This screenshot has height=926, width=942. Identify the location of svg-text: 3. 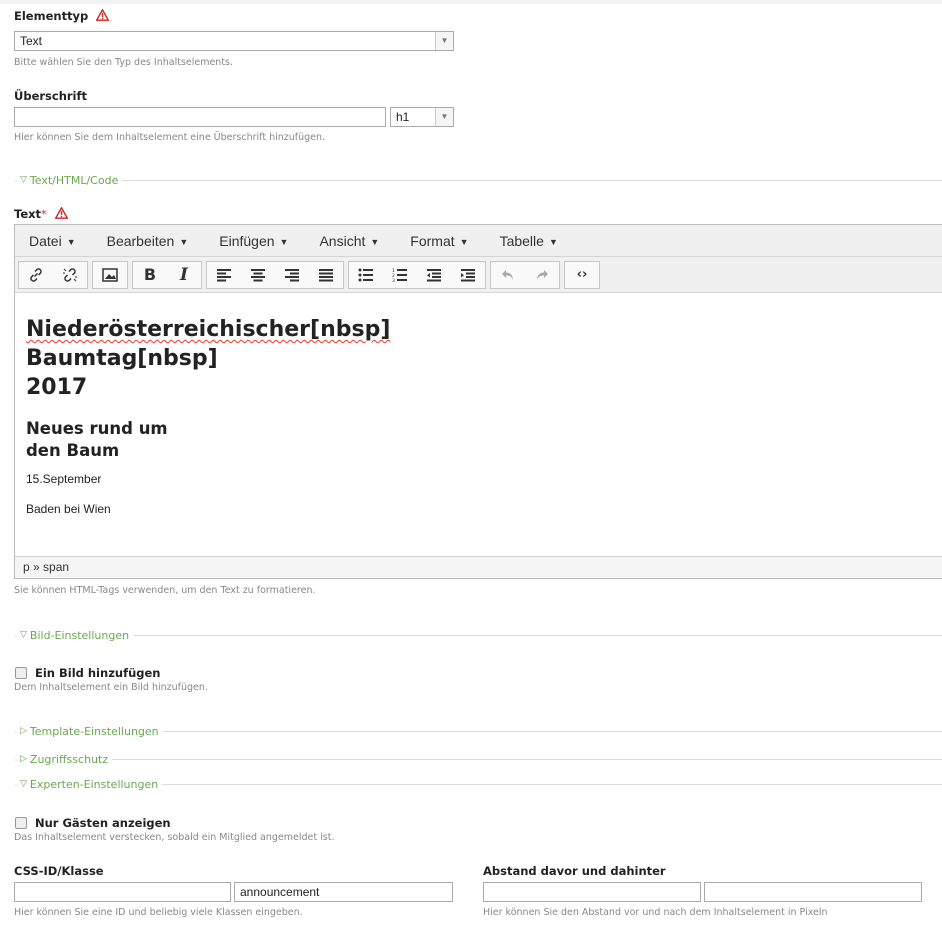
(393, 280).